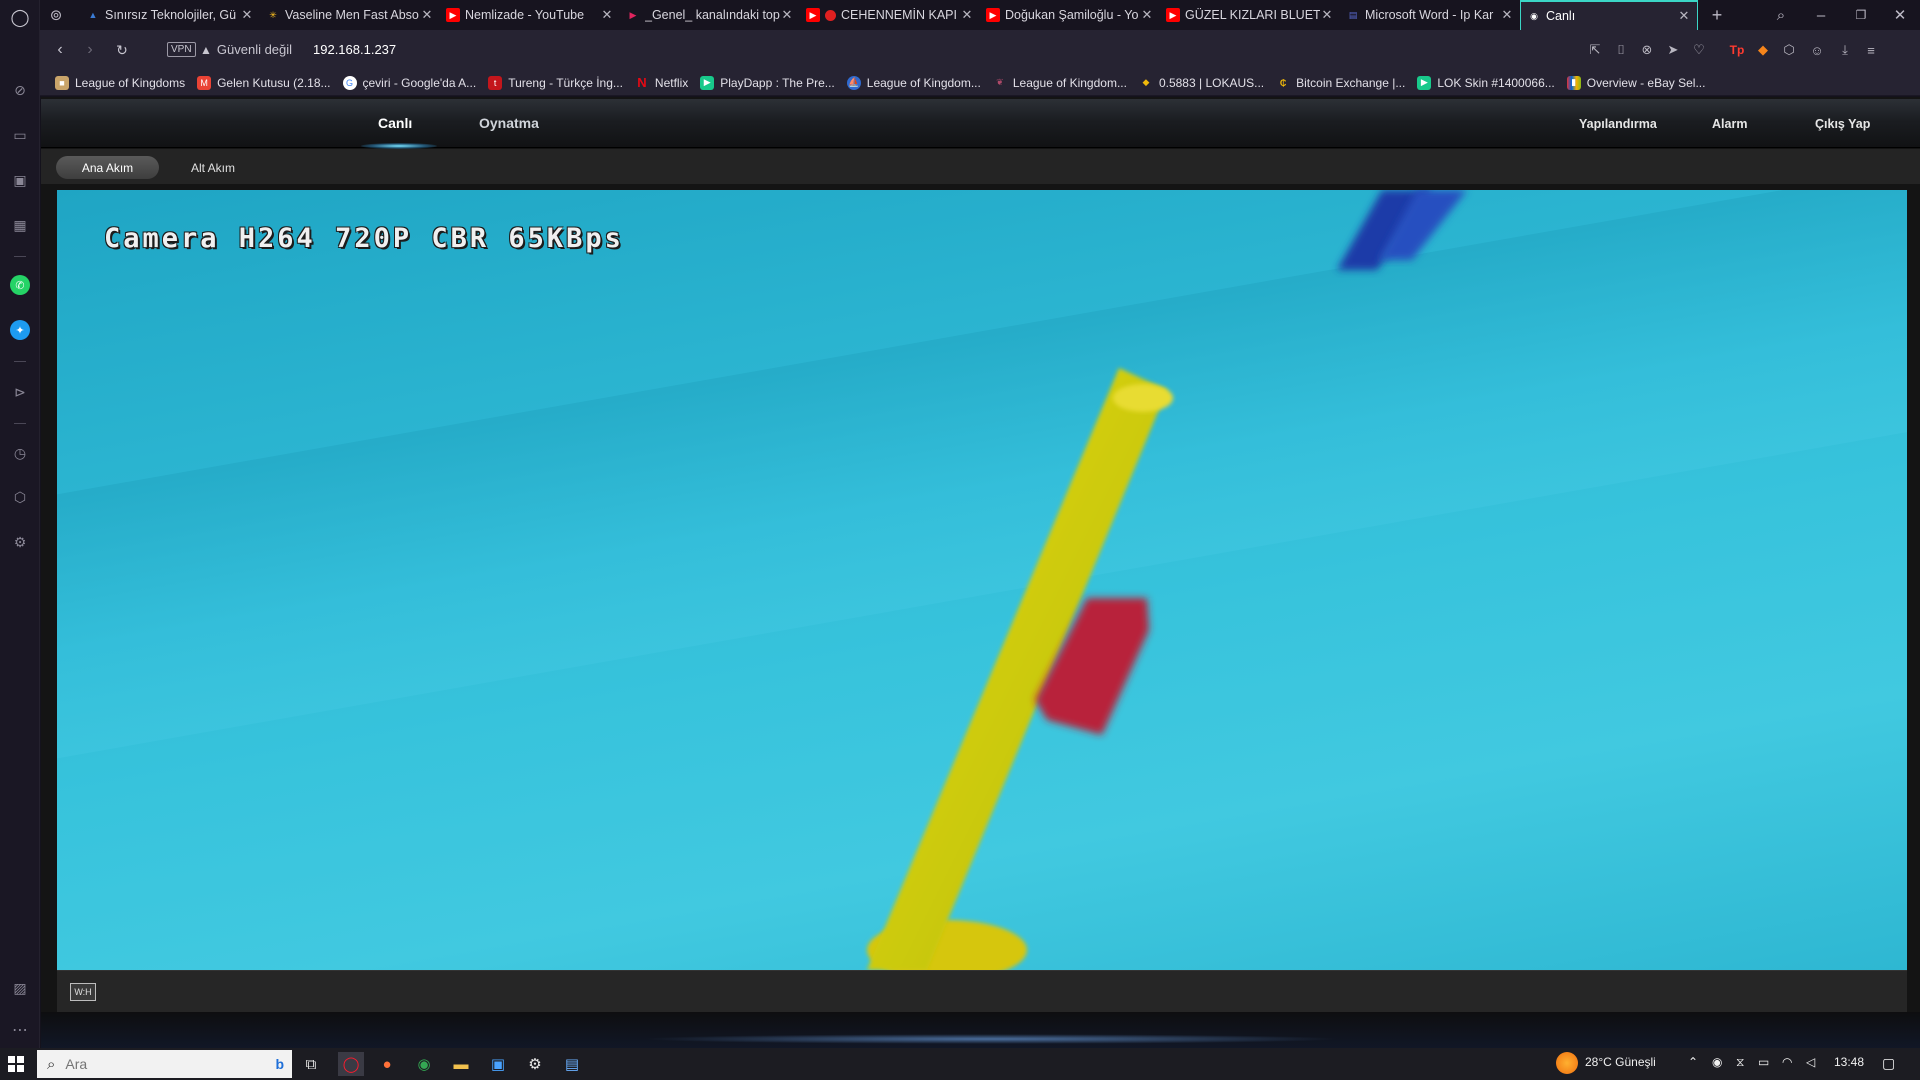 This screenshot has width=1920, height=1080. I want to click on search-tabs-icon: ⌕, so click(1781, 15).